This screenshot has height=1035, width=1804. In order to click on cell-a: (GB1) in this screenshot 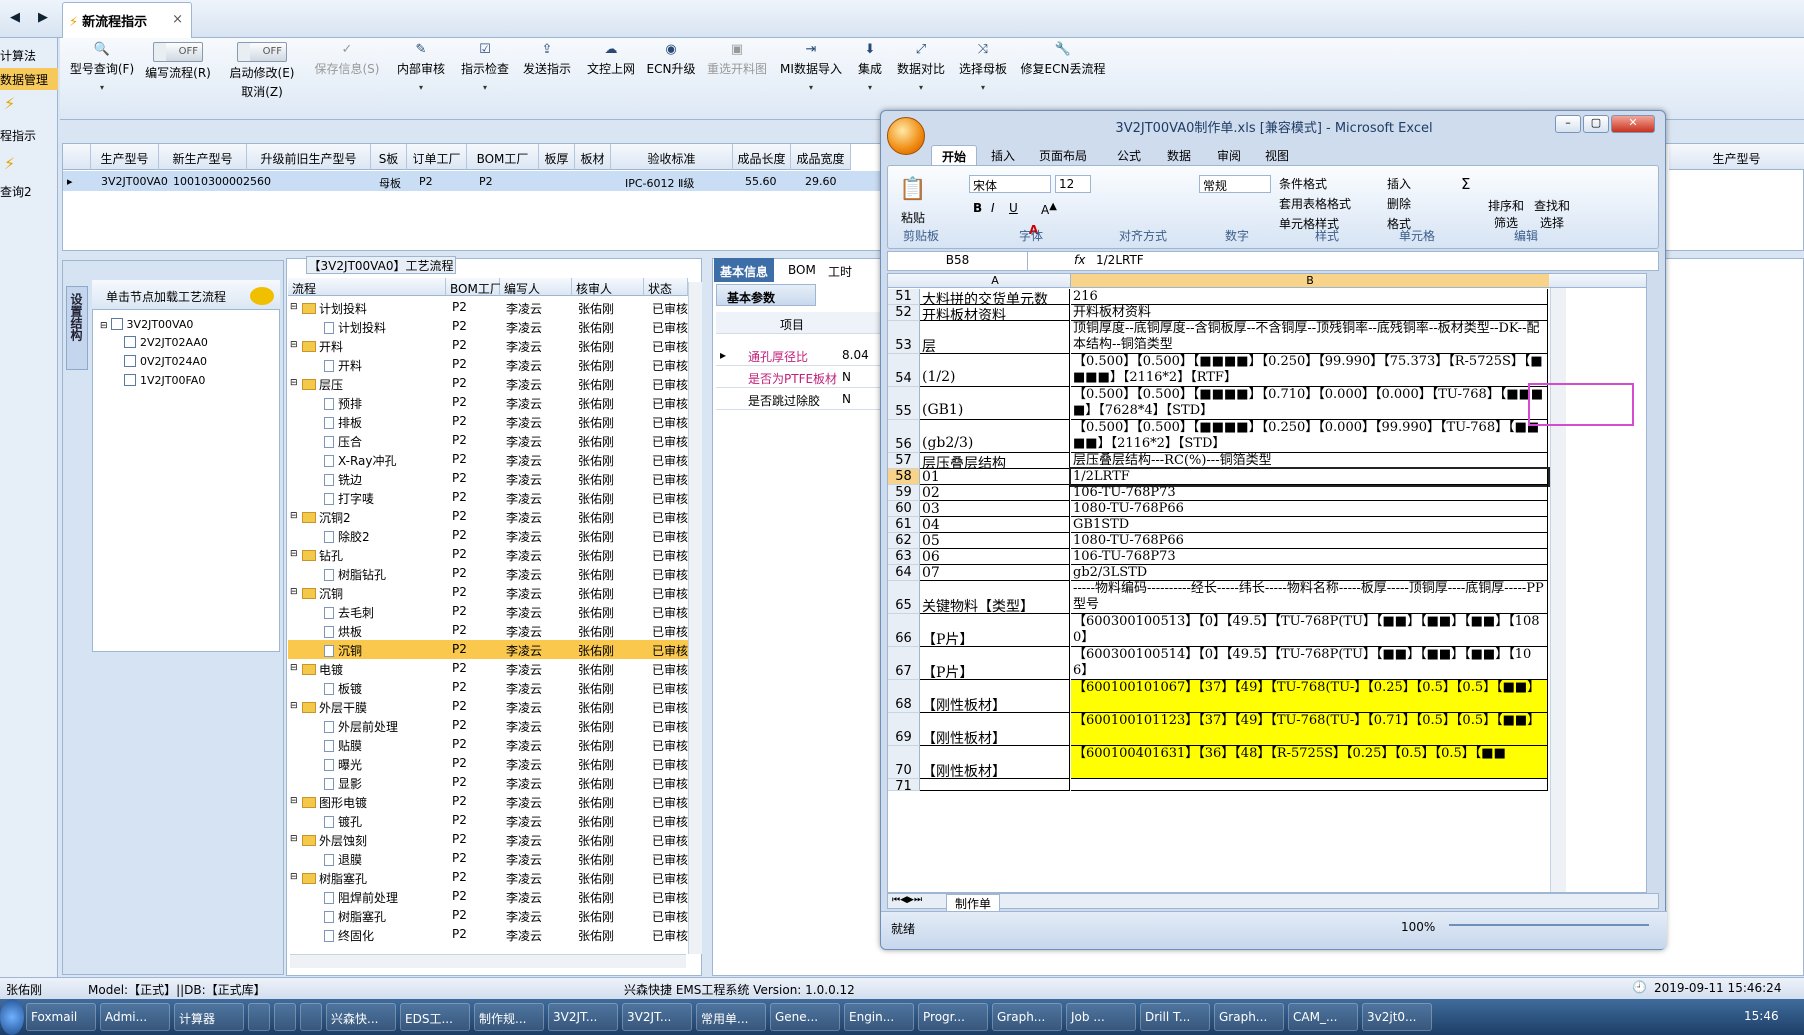, I will do `click(995, 403)`.